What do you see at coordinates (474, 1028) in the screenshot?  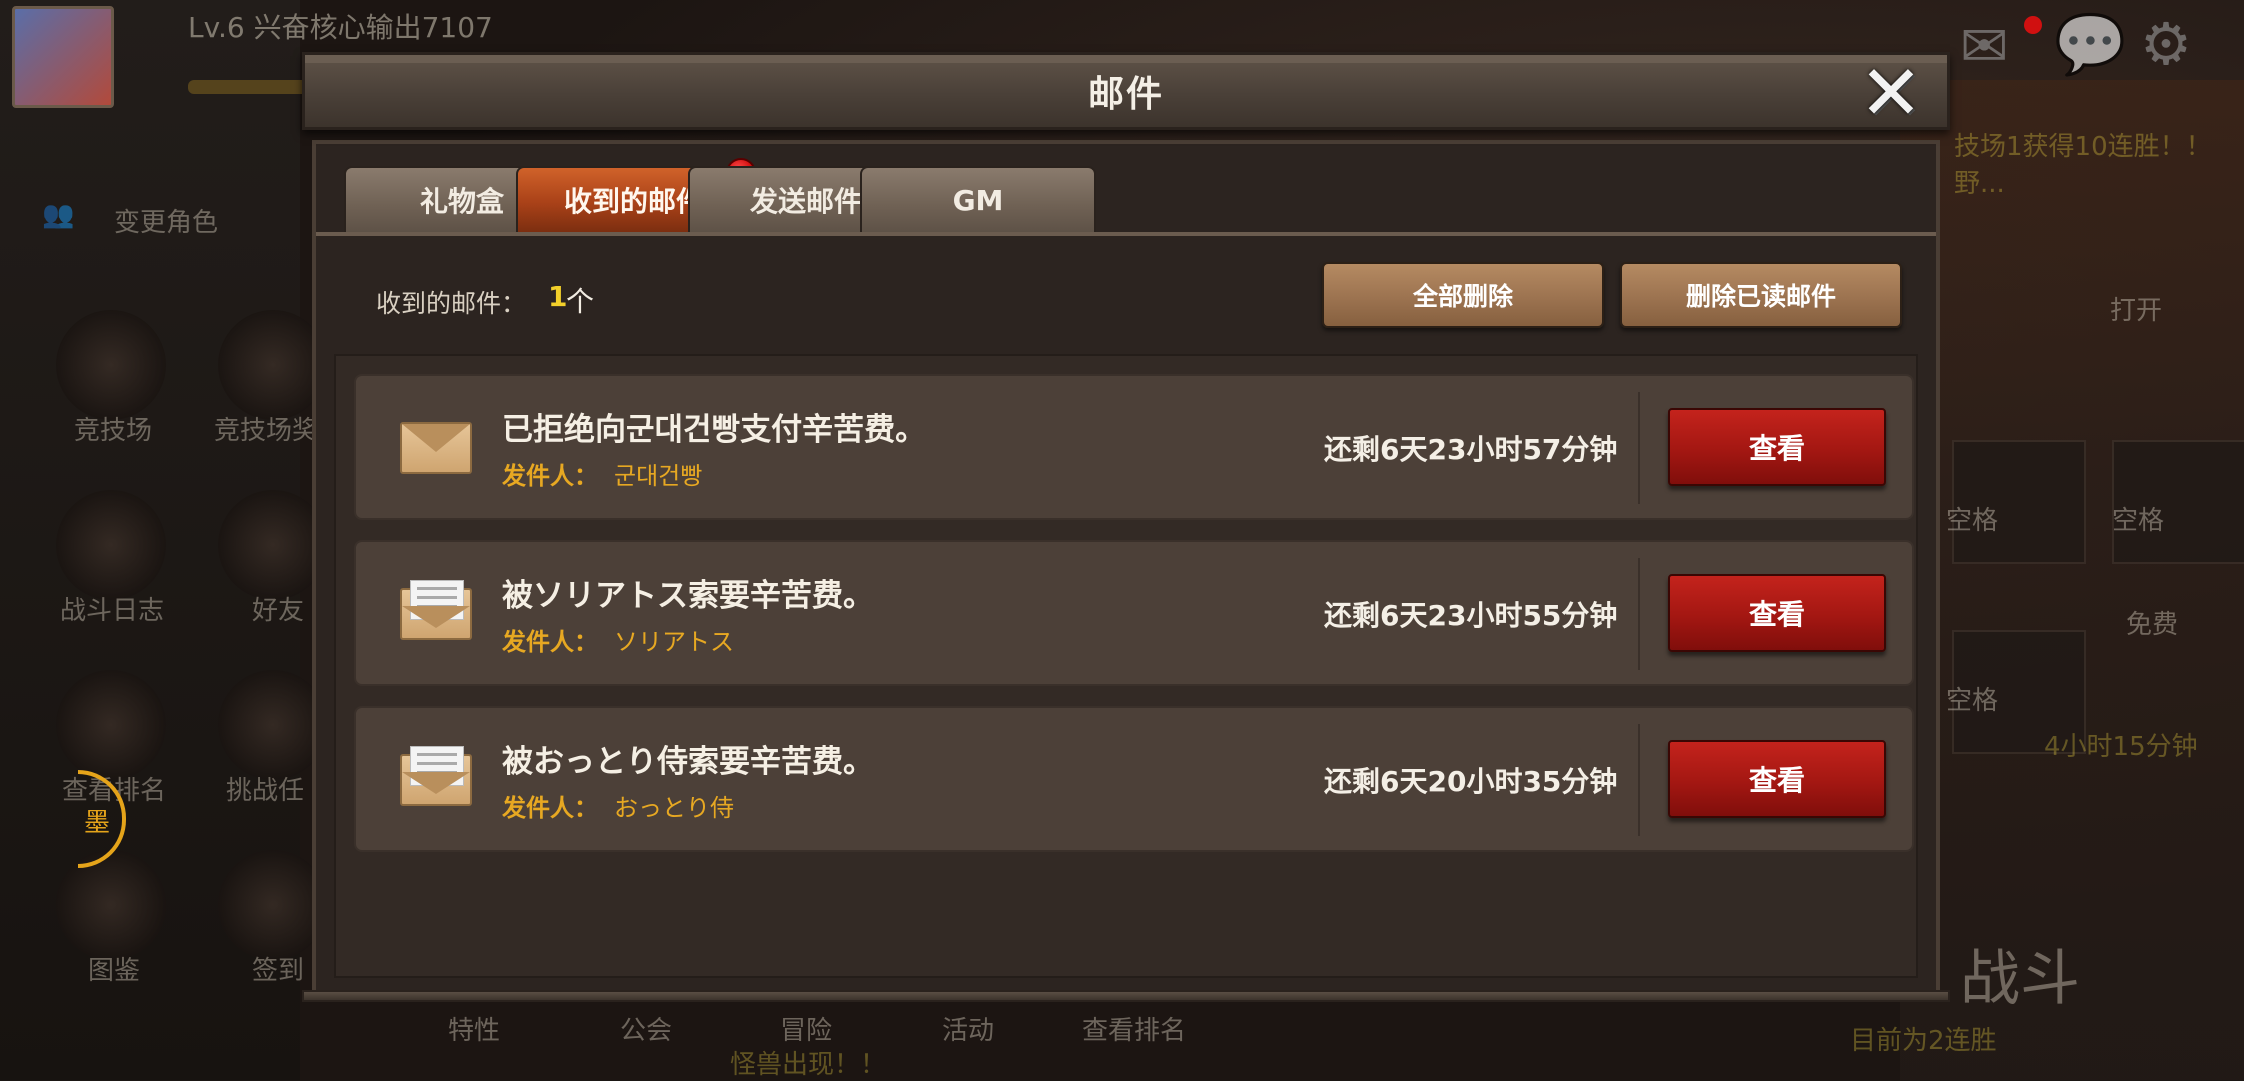 I see `bottom-menu-trait: 特性` at bounding box center [474, 1028].